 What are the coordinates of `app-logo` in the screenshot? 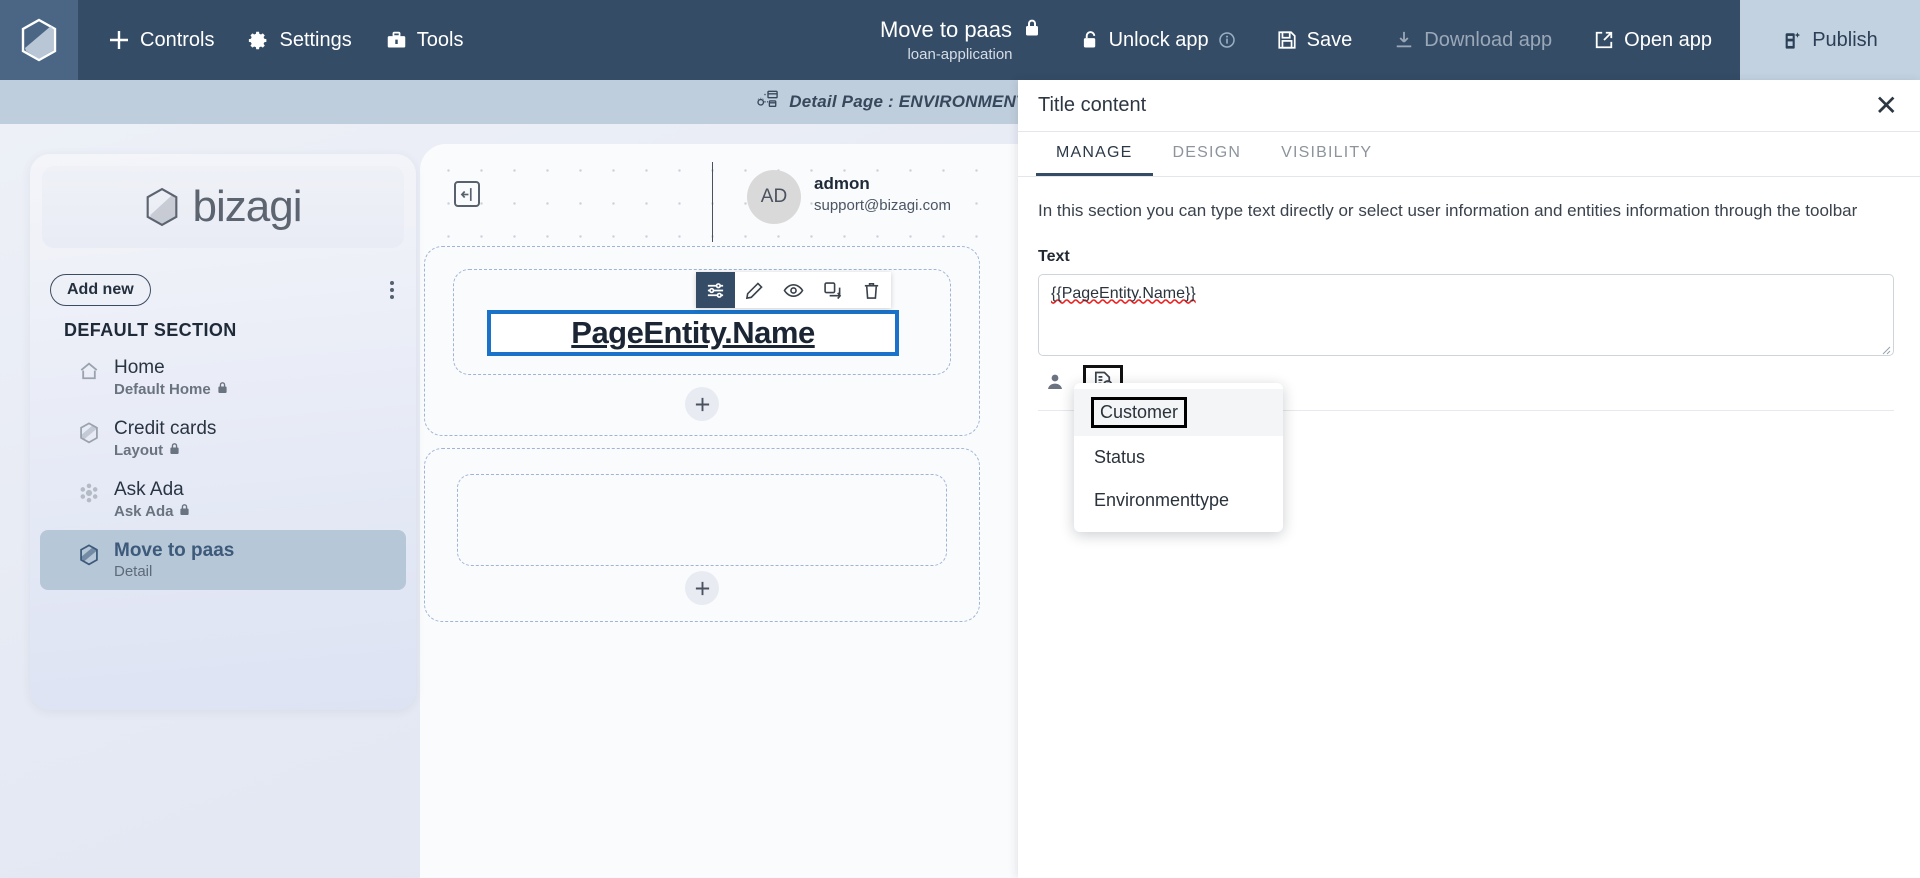 It's located at (39, 40).